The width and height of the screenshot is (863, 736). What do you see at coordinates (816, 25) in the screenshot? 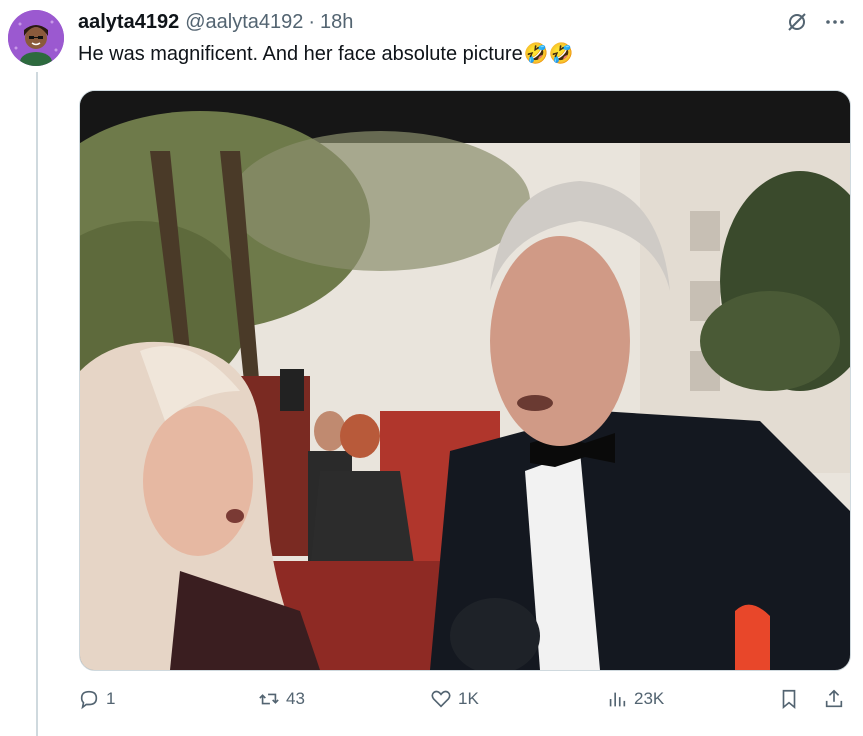
I see `header-icons` at bounding box center [816, 25].